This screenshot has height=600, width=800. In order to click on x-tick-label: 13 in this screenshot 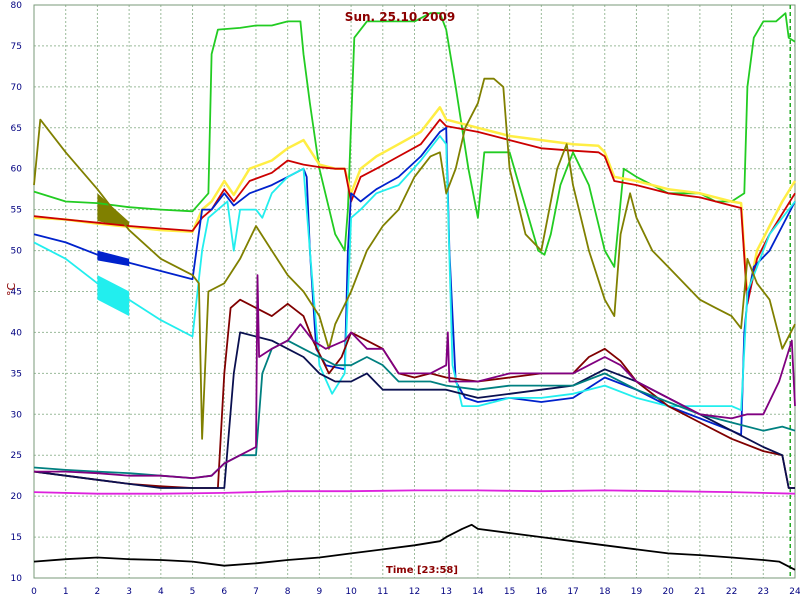, I will do `click(445, 592)`.